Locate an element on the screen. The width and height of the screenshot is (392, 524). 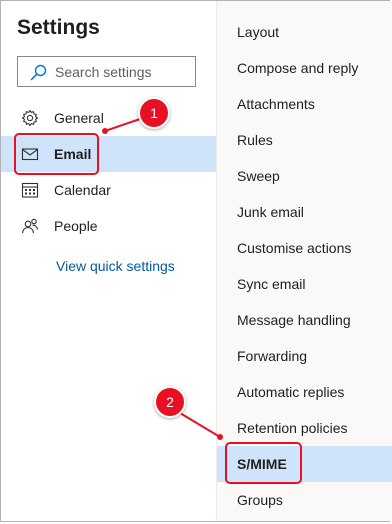
callout-2-badge: 2 is located at coordinates (170, 402).